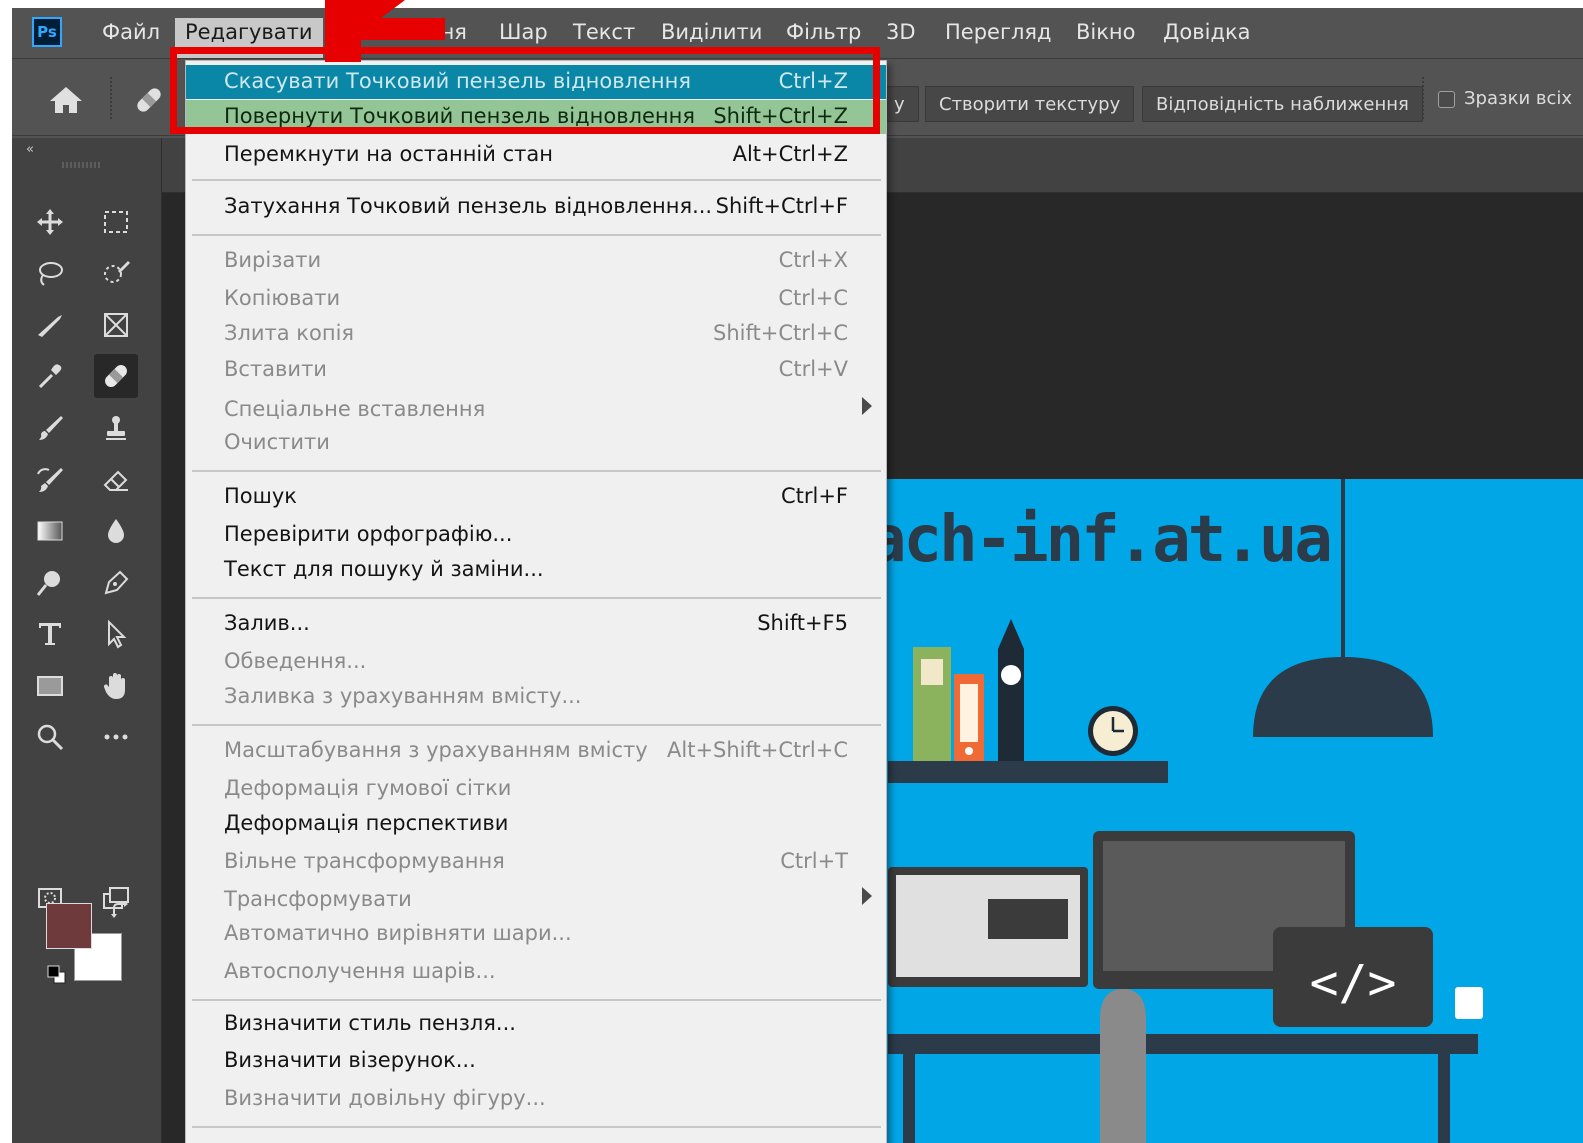 The image size is (1583, 1143). What do you see at coordinates (116, 737) in the screenshot?
I see `more-icon` at bounding box center [116, 737].